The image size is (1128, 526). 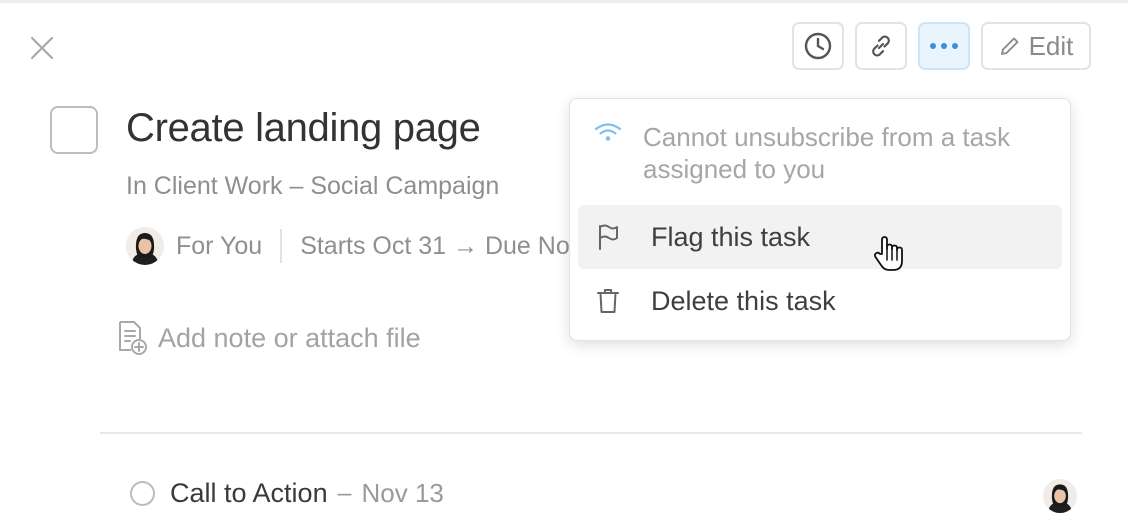 I want to click on task-toolbar: Edit, so click(x=941, y=46).